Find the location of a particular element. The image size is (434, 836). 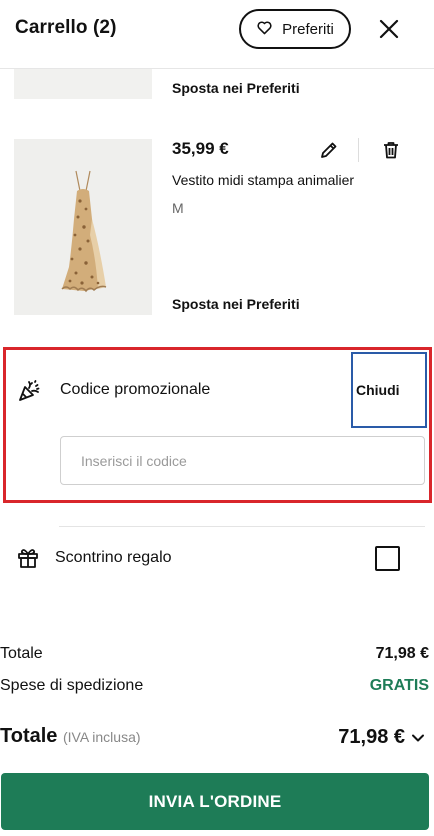

delete-item-button is located at coordinates (391, 150).